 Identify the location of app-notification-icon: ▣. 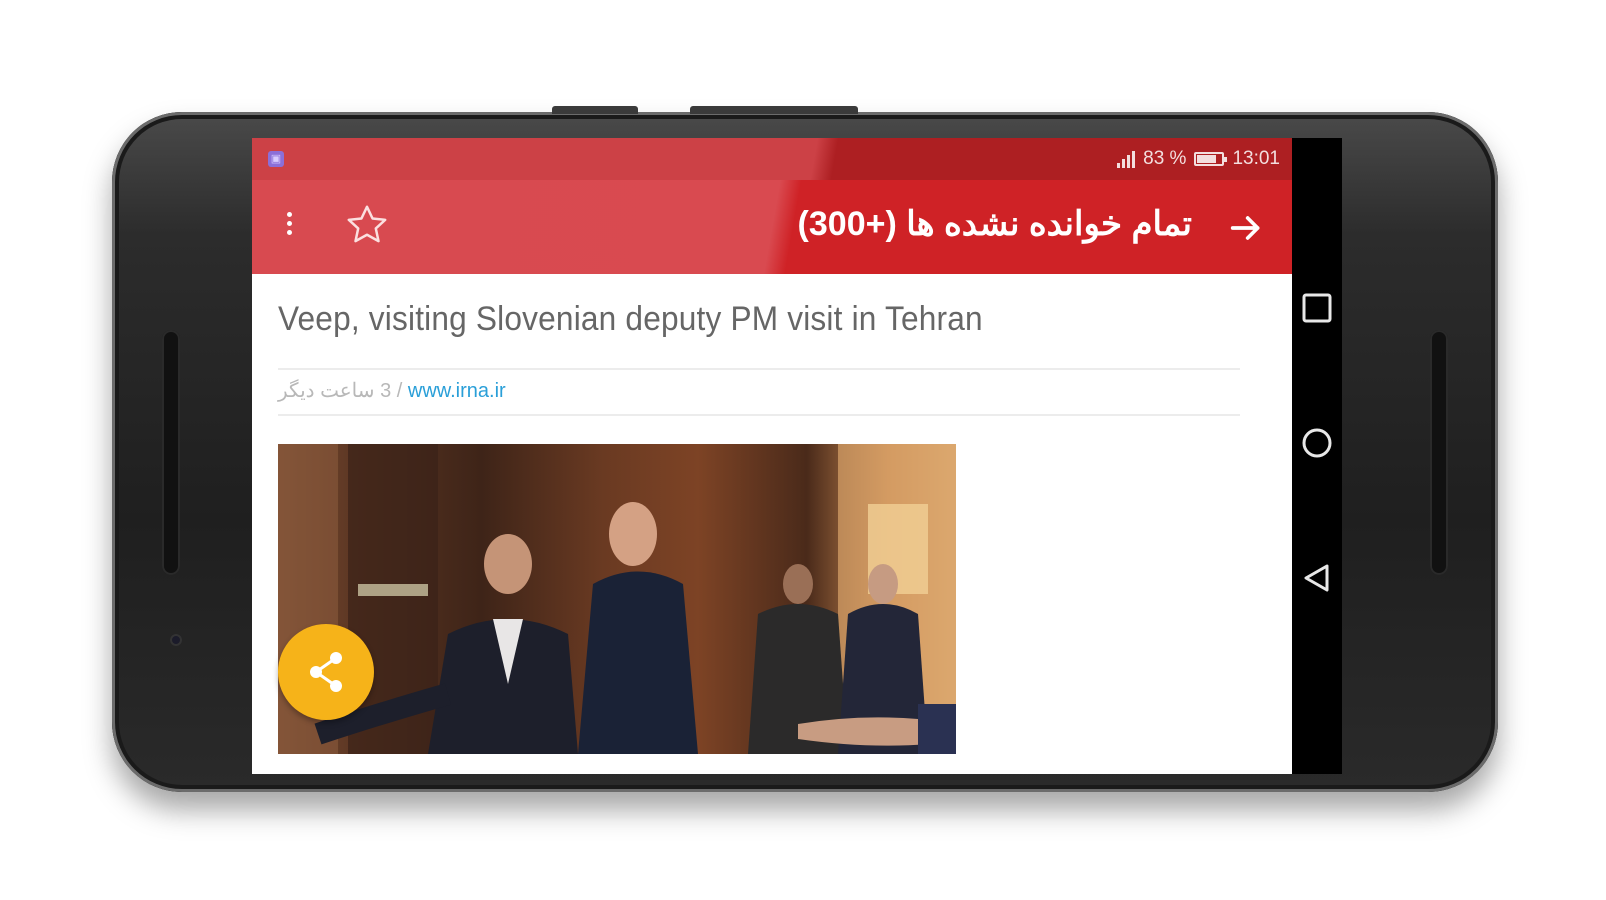
(276, 159).